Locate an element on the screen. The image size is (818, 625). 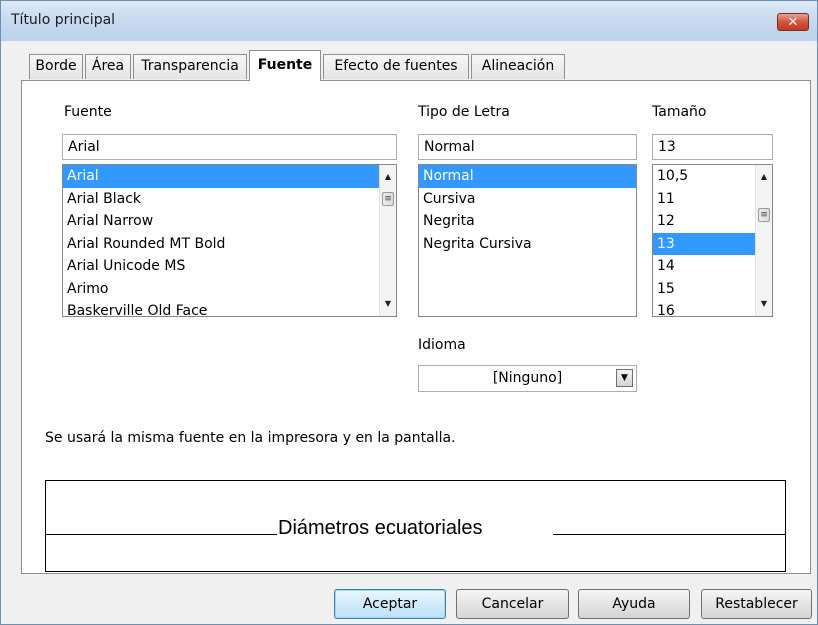
list-item: Negrita is located at coordinates (527, 221).